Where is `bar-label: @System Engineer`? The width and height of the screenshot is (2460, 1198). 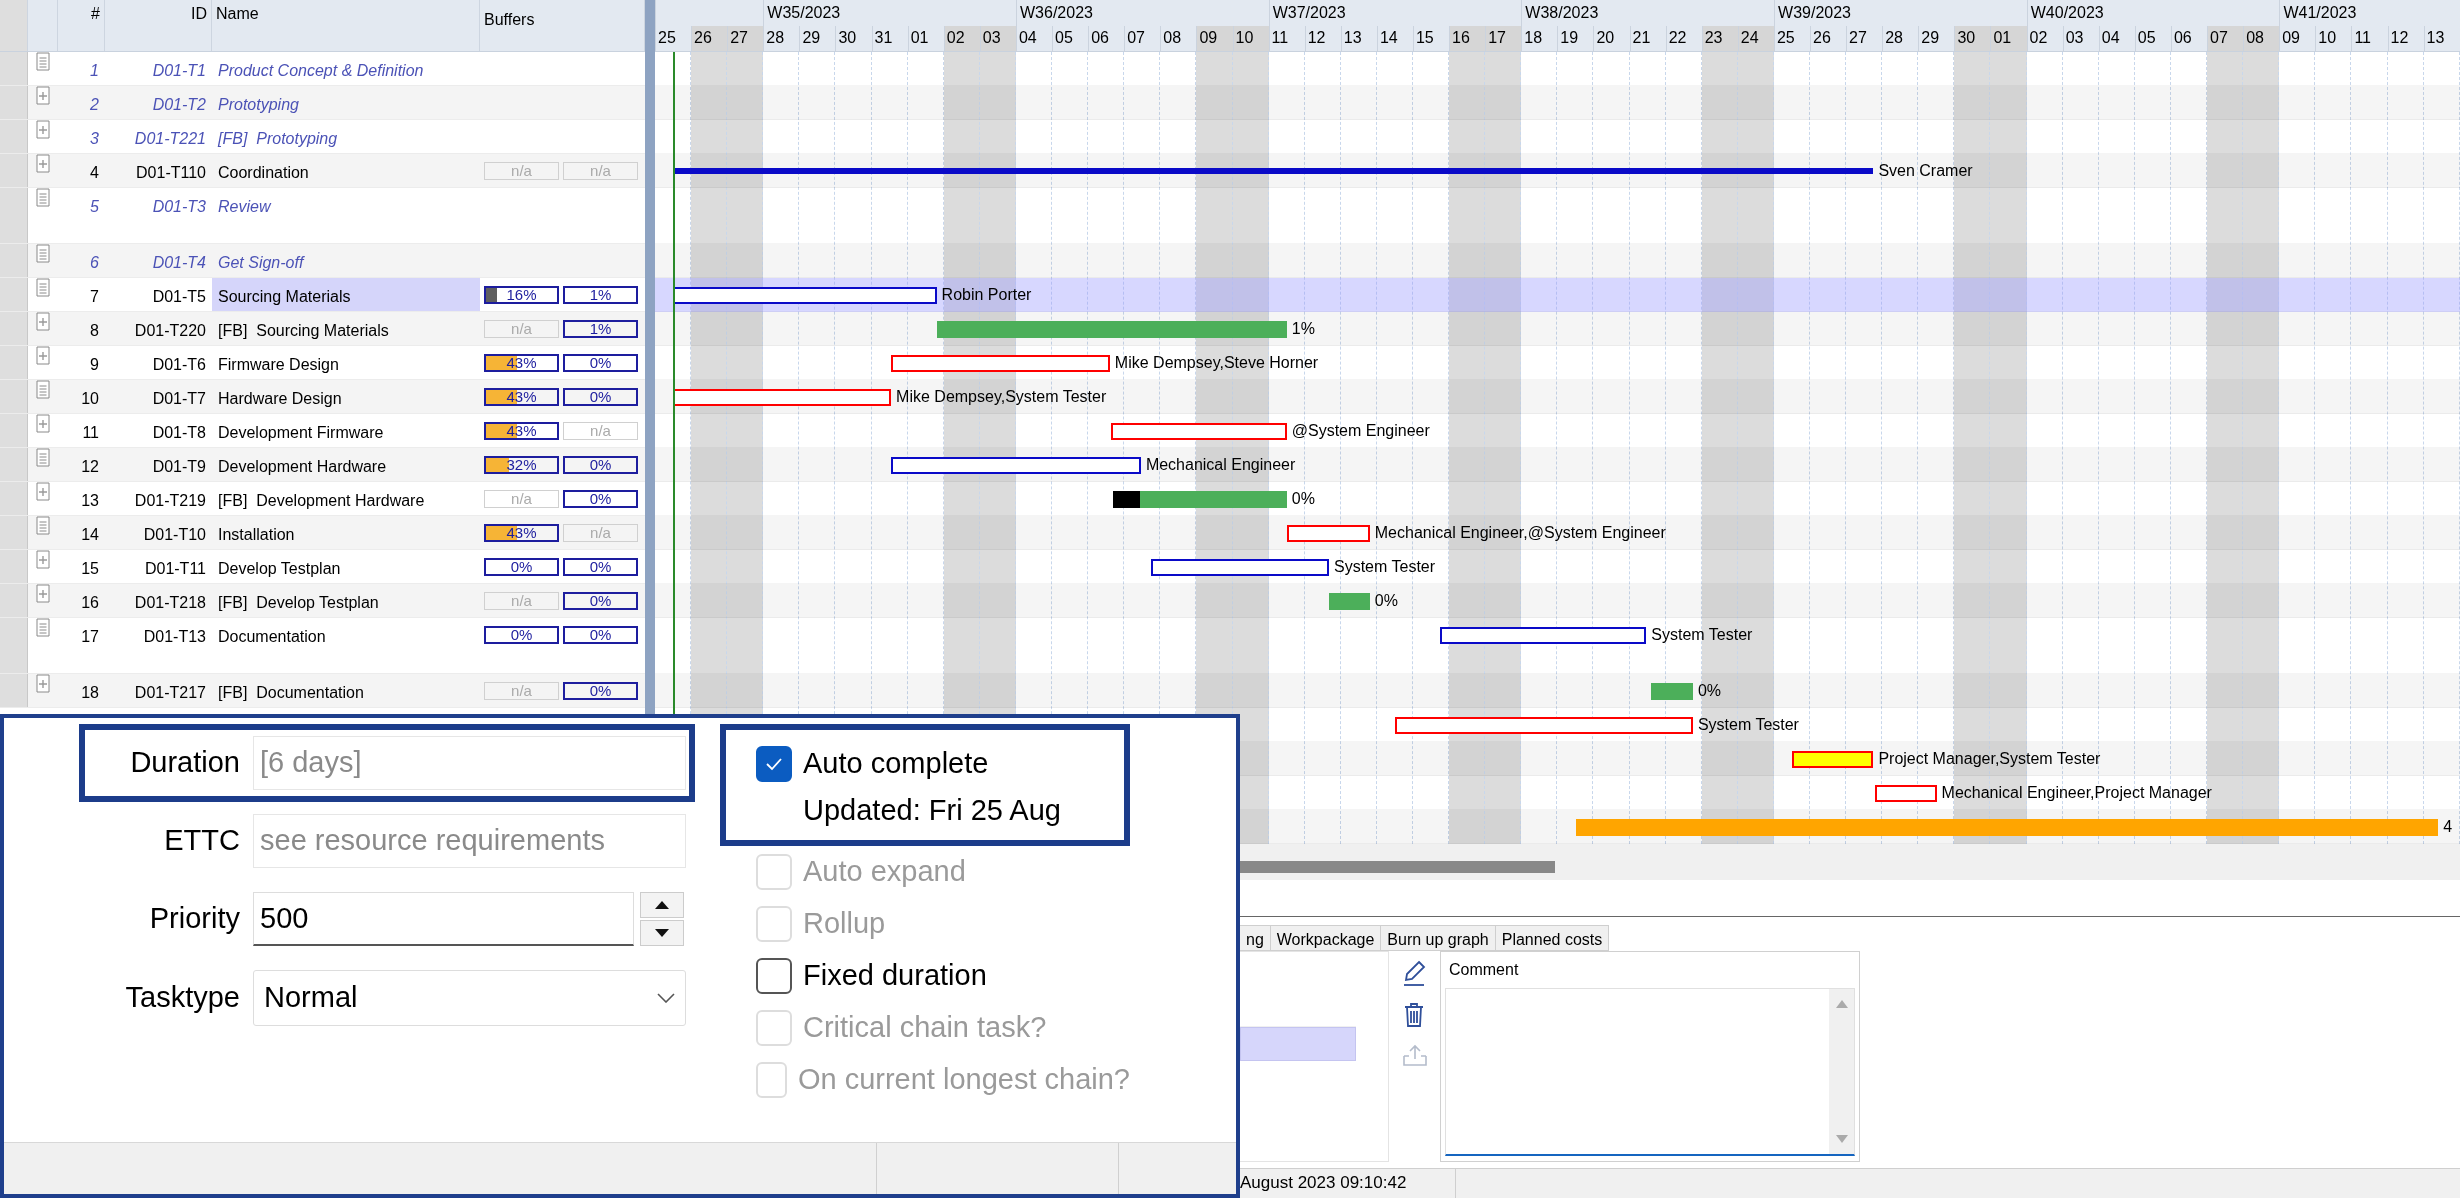
bar-label: @System Engineer is located at coordinates (1360, 431).